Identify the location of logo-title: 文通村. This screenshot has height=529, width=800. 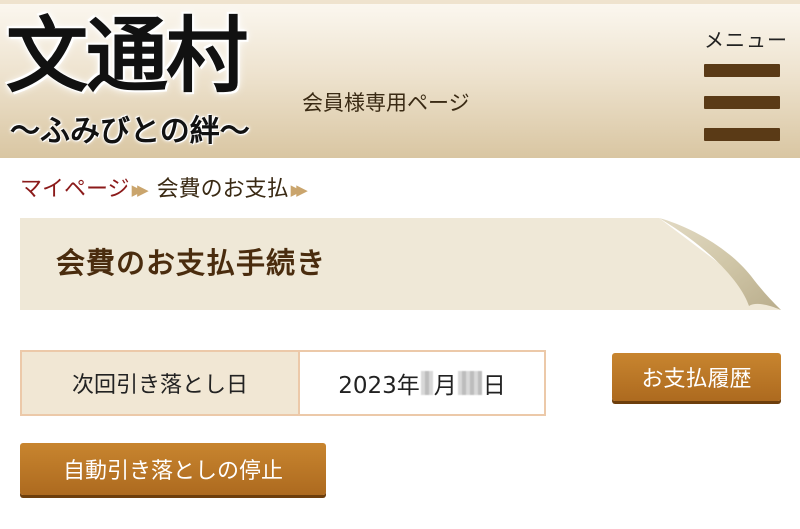
(127, 56).